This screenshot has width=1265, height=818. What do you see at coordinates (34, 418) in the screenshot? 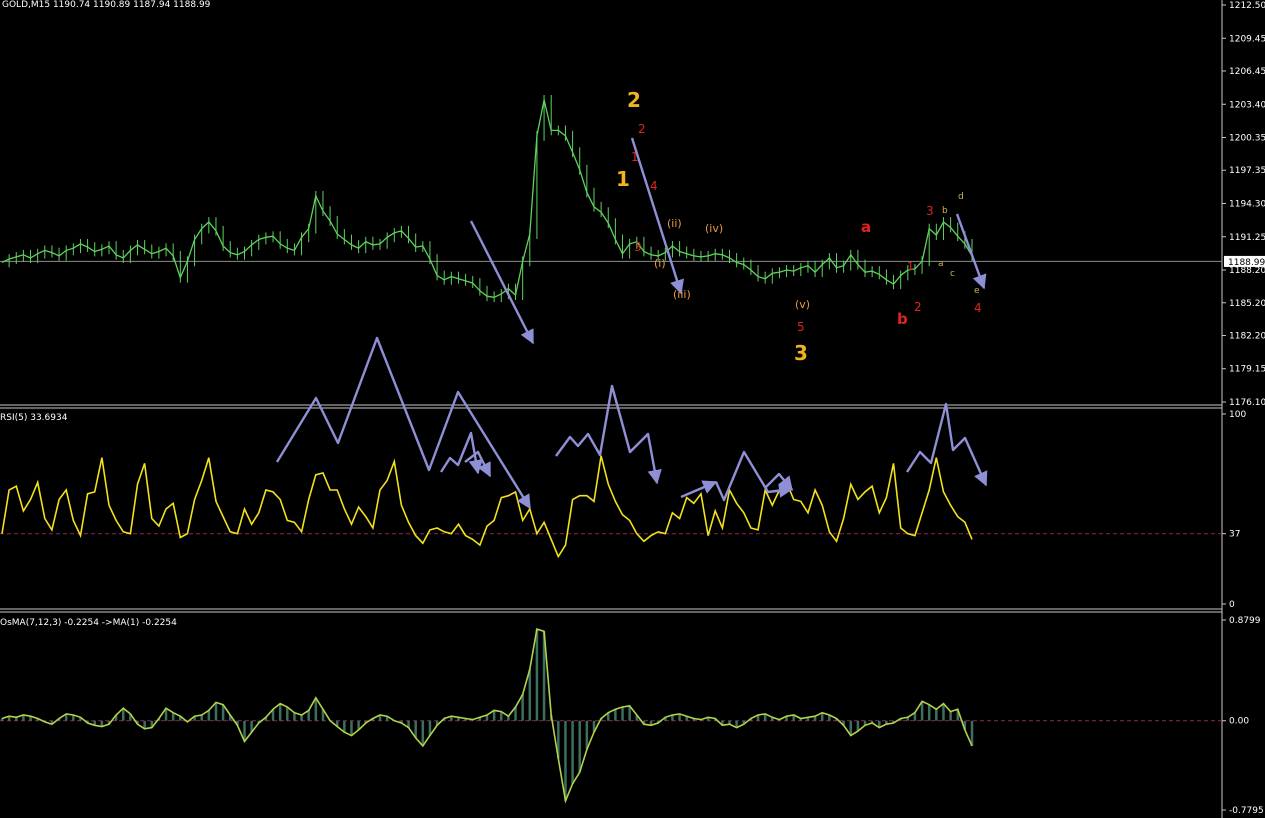
I see `rsi-pane-header: RSI(5) 33.6934` at bounding box center [34, 418].